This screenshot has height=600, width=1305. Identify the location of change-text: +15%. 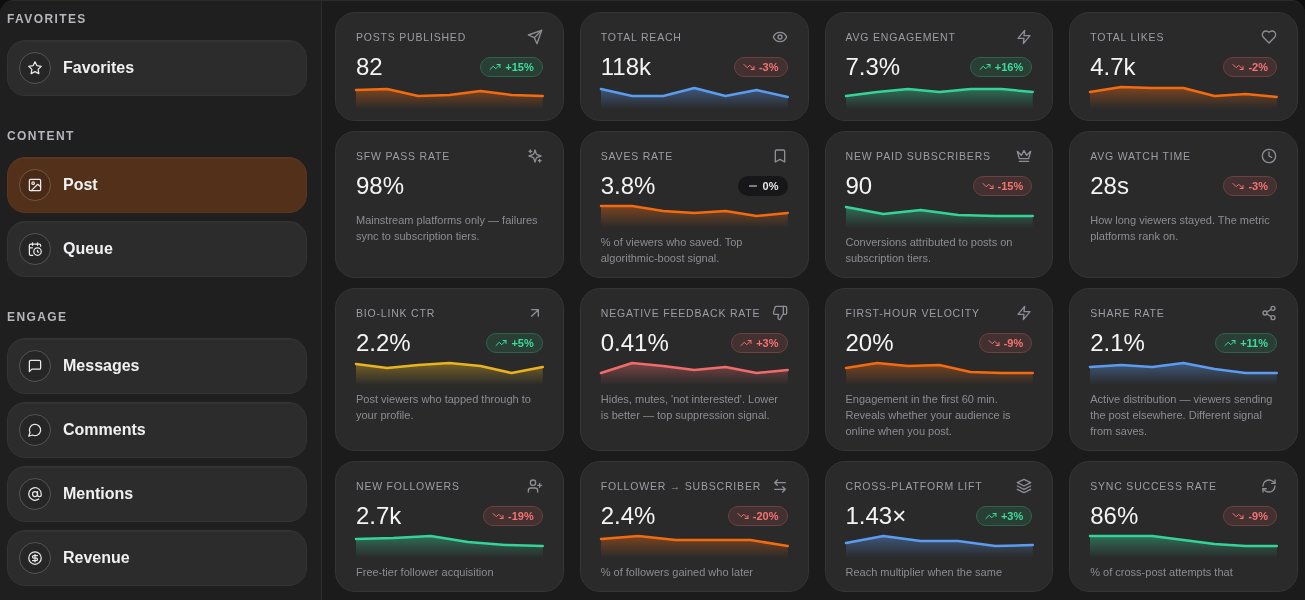
(519, 67).